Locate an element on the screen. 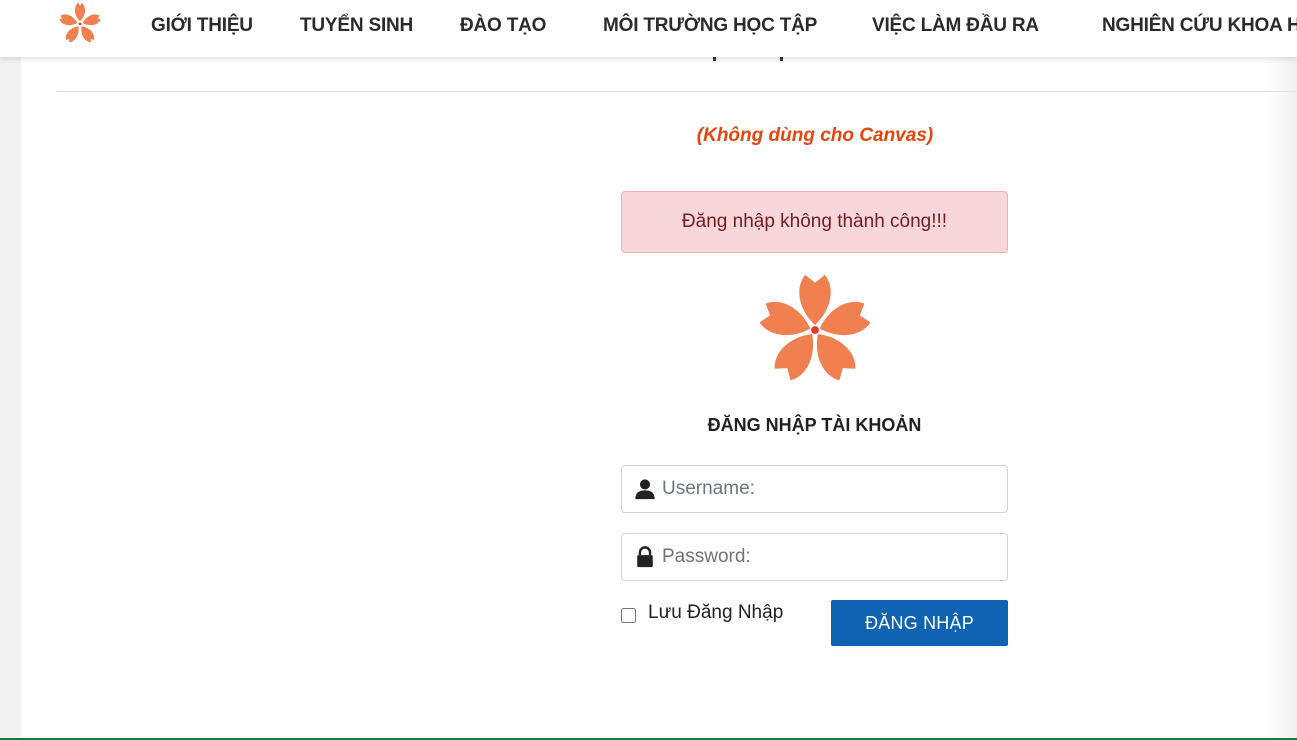 Image resolution: width=1297 pixels, height=740 pixels. remember-label: Lưu Đăng Nhập is located at coordinates (715, 613).